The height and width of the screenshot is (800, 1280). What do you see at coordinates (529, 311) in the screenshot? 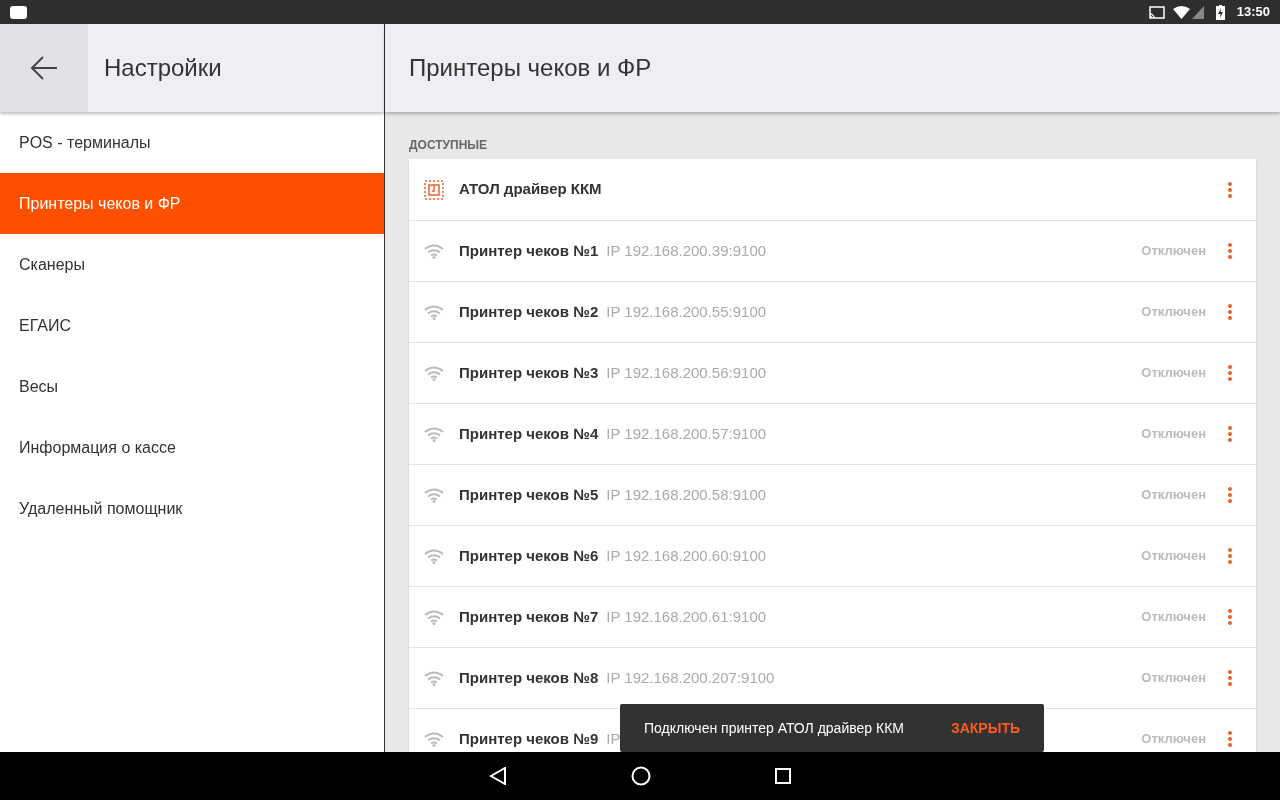
I see `device-name: Принтер чеков №2` at bounding box center [529, 311].